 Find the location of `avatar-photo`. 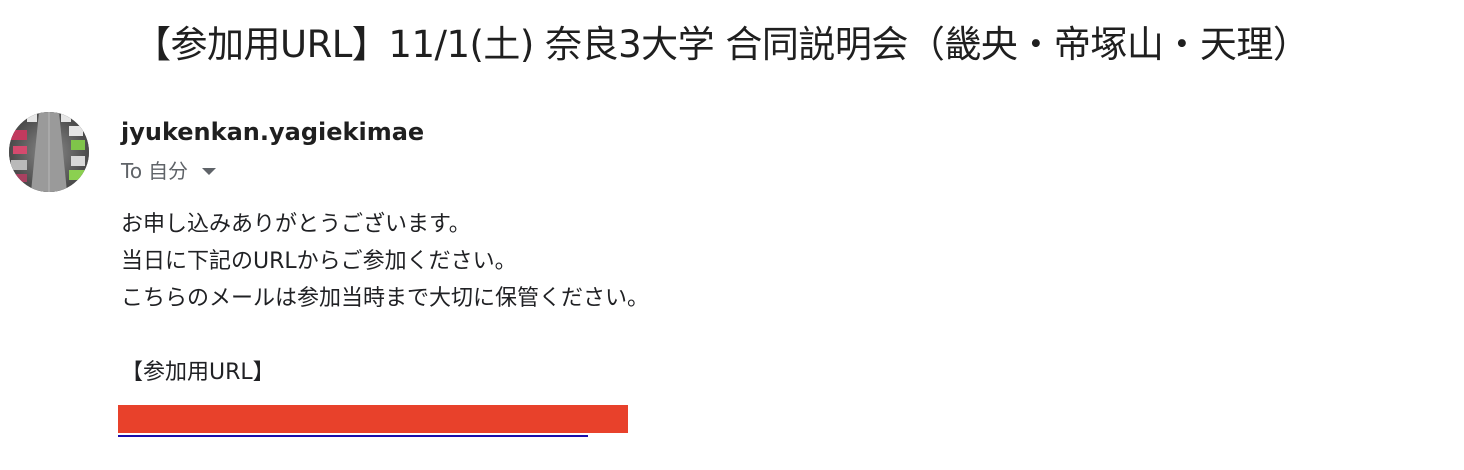

avatar-photo is located at coordinates (49, 152).